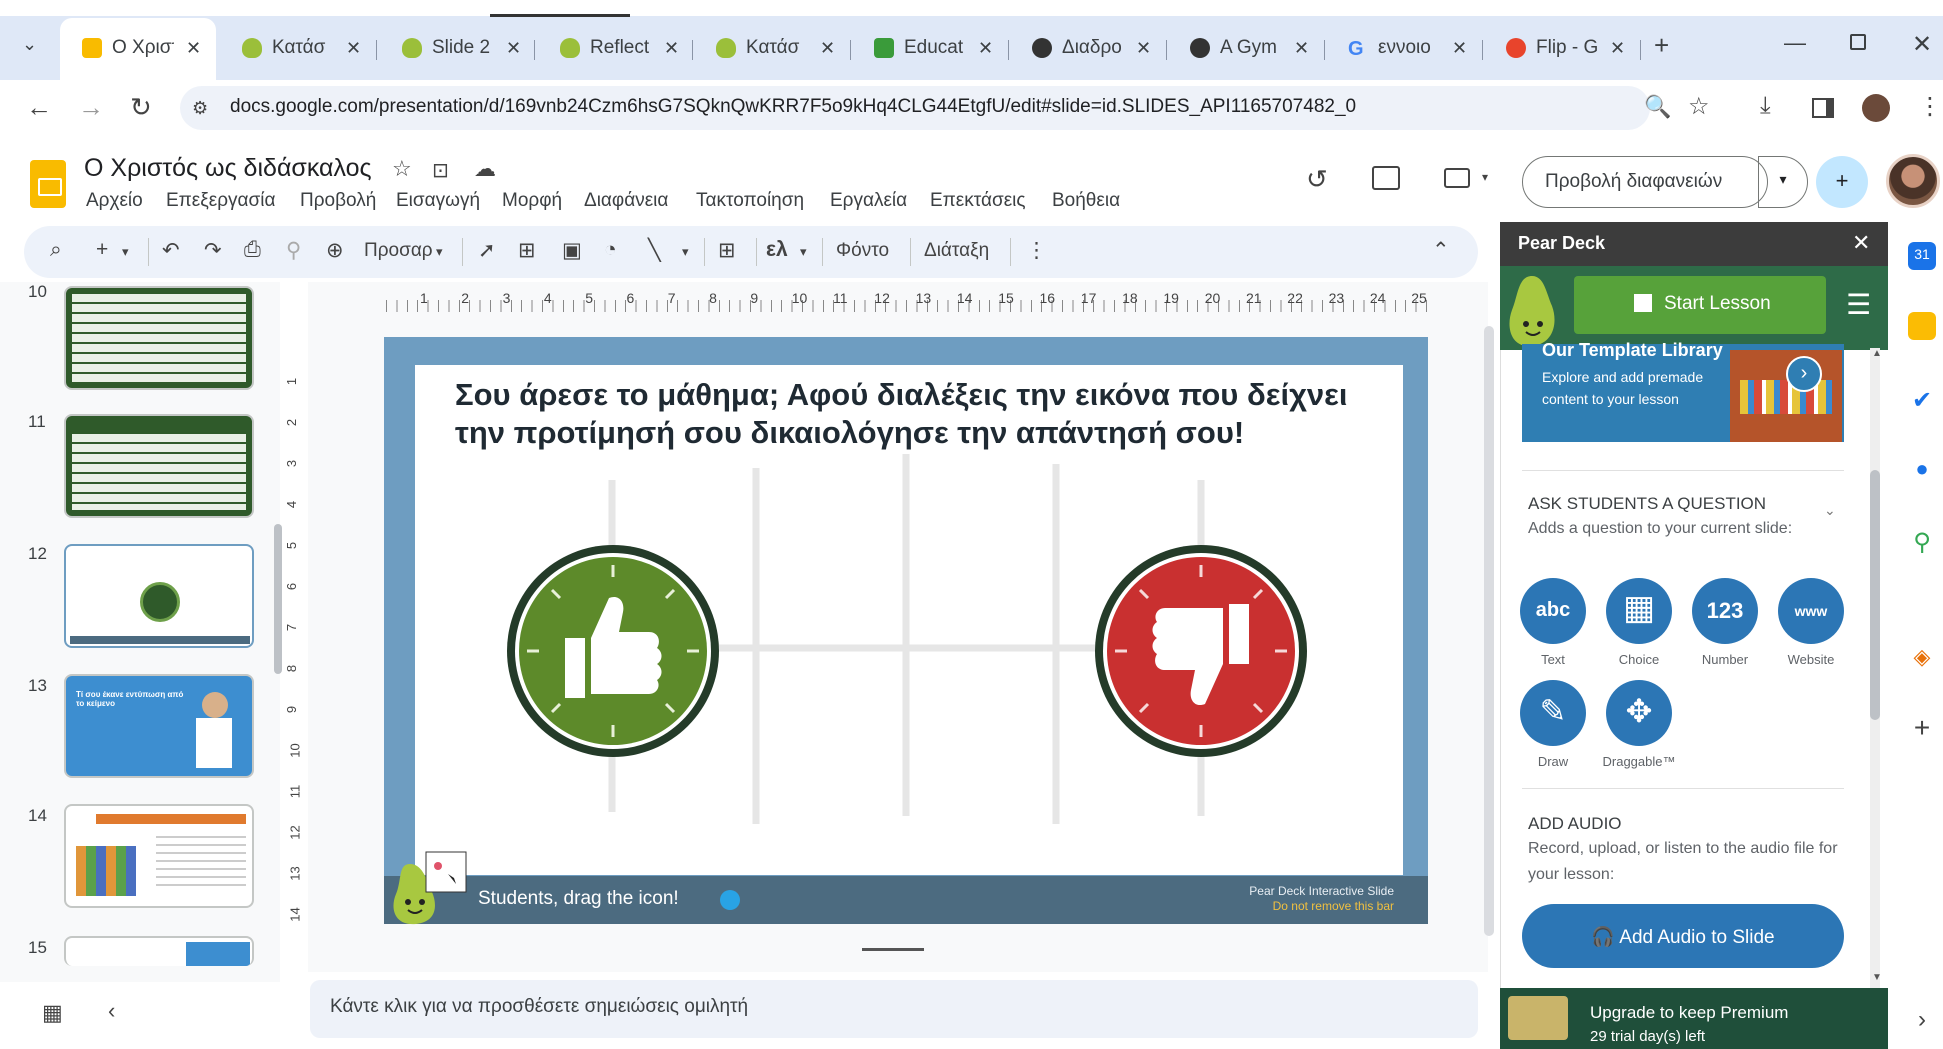 Image resolution: width=1943 pixels, height=1049 pixels. What do you see at coordinates (200, 108) in the screenshot?
I see `site-info-icon: ⚙` at bounding box center [200, 108].